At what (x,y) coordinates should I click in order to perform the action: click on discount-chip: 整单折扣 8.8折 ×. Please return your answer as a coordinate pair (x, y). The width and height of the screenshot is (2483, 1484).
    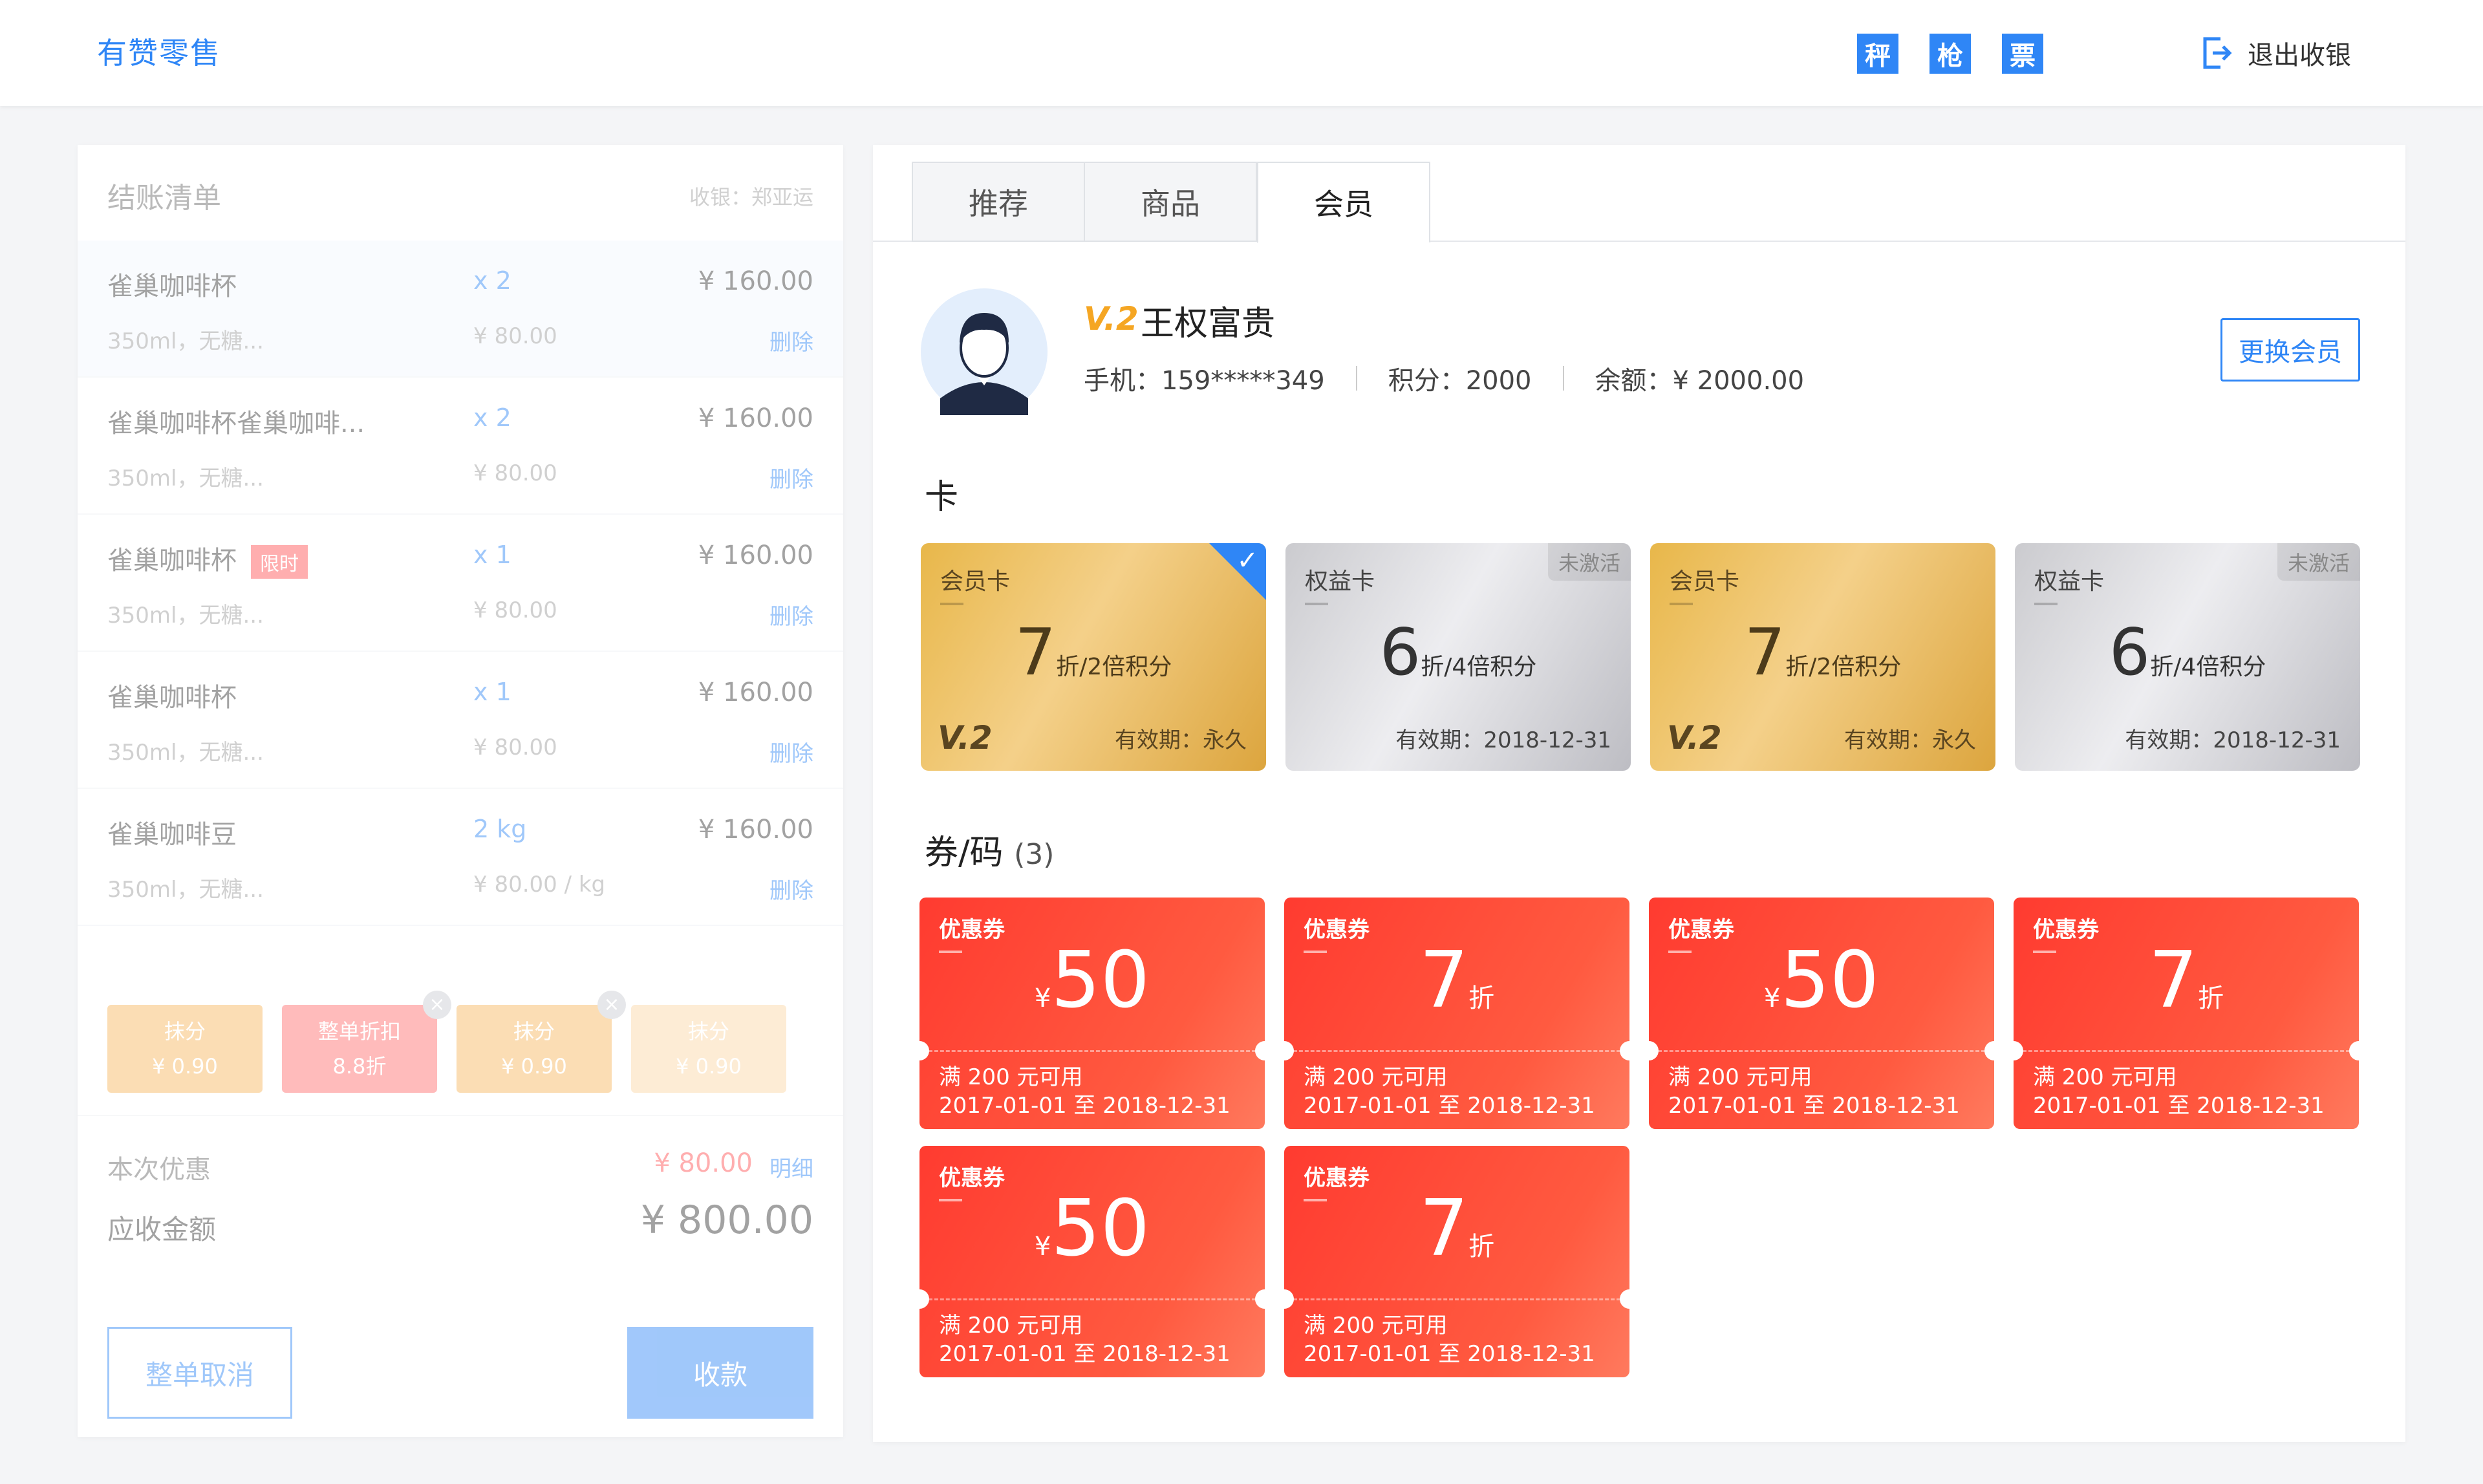
    Looking at the image, I should click on (366, 1042).